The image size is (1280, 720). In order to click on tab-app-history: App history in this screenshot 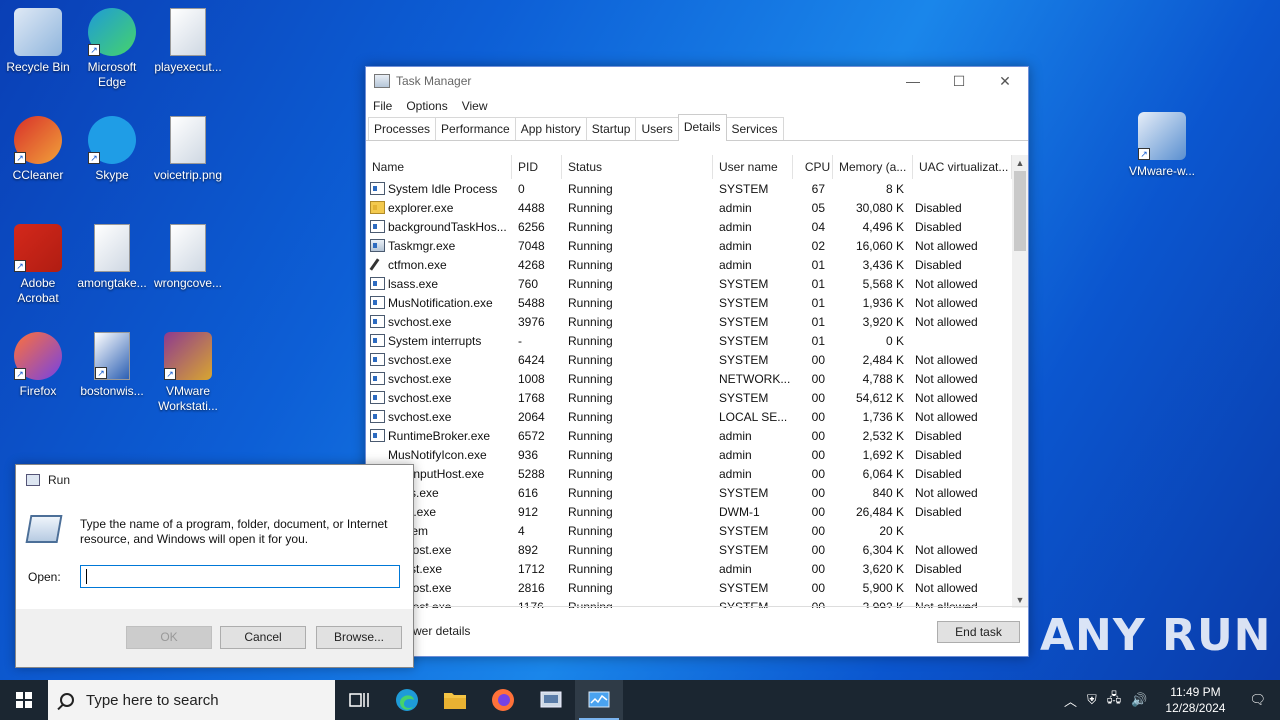, I will do `click(550, 128)`.